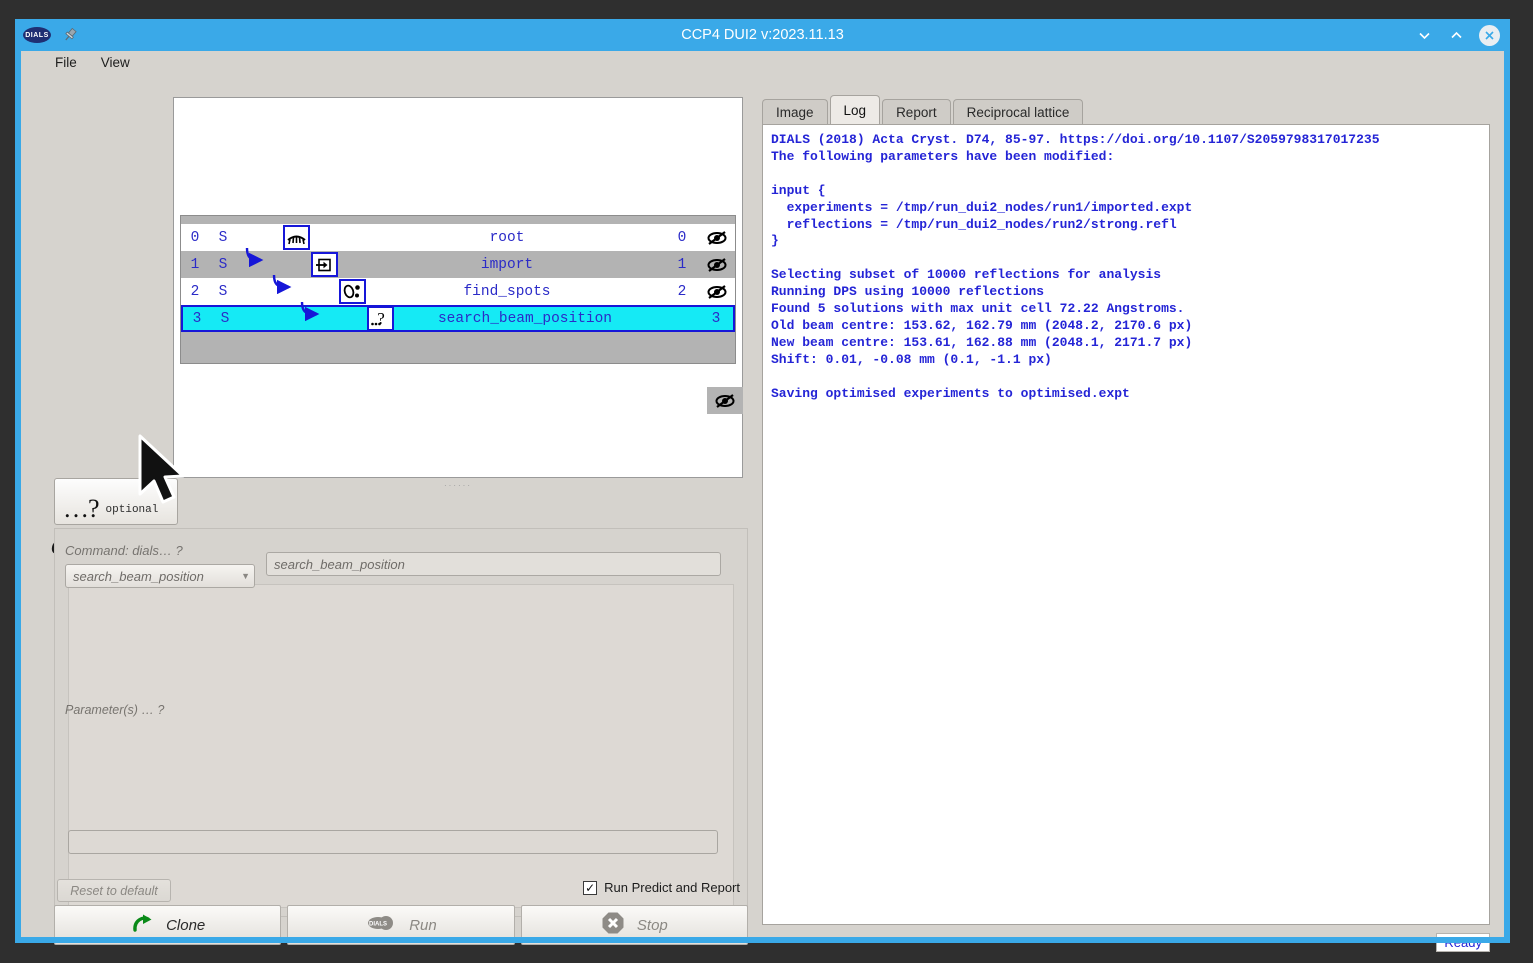 This screenshot has width=1533, height=963. Describe the element at coordinates (339, 564) in the screenshot. I see `command-input-value: search_beam_position` at that location.